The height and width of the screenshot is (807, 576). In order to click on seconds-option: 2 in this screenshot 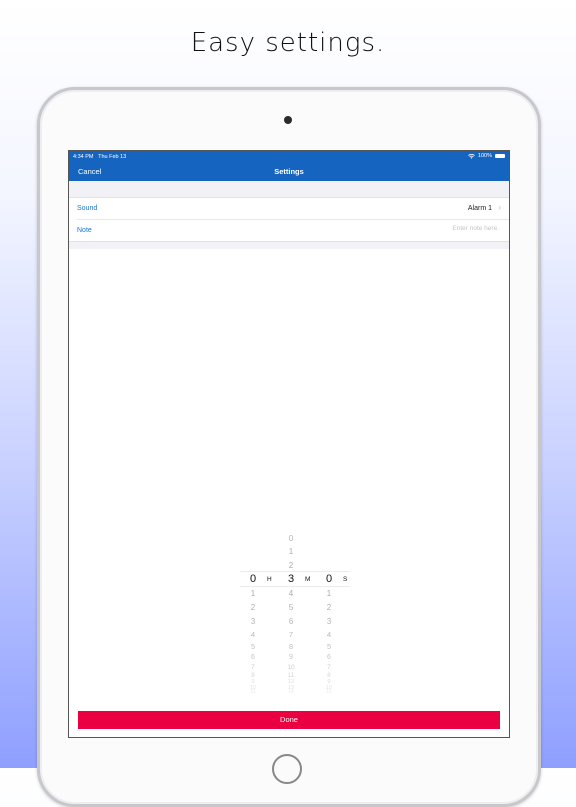, I will do `click(329, 607)`.